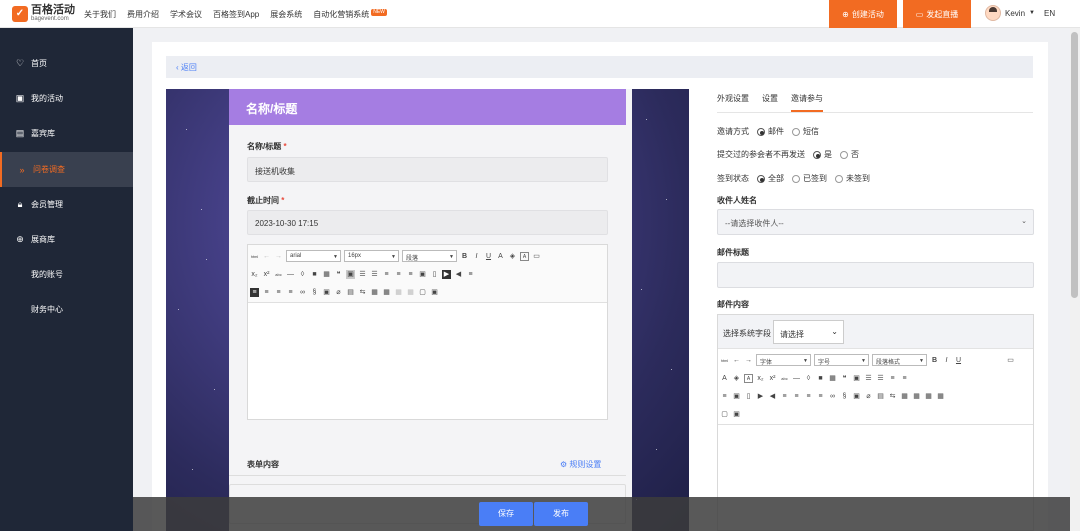  What do you see at coordinates (236, 14) in the screenshot?
I see `nav-checkin-app: 百格签到App` at bounding box center [236, 14].